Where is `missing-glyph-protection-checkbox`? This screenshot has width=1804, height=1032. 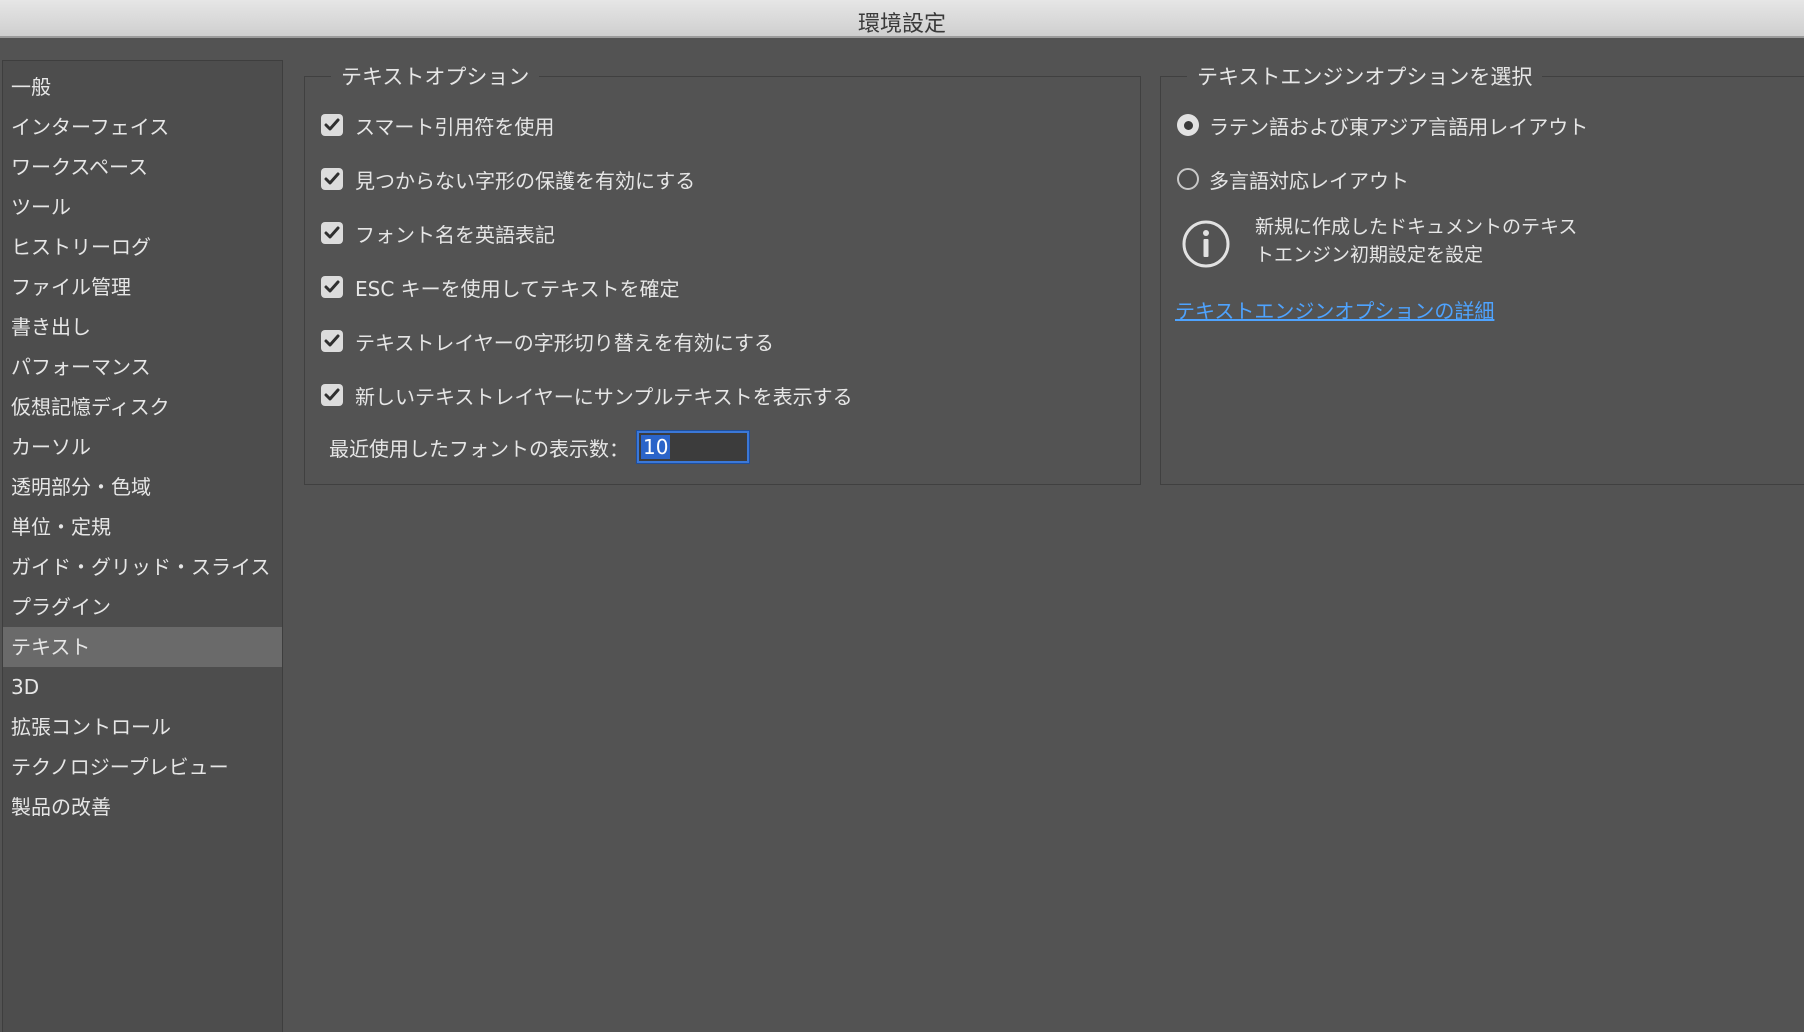
missing-glyph-protection-checkbox is located at coordinates (332, 179).